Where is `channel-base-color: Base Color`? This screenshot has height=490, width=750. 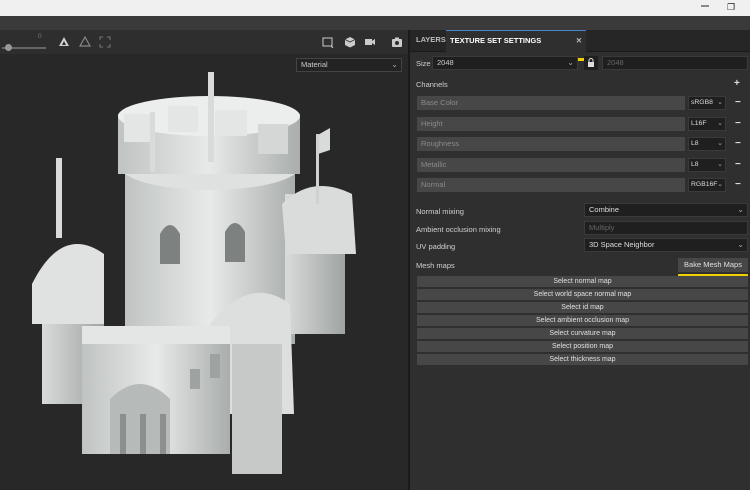
channel-base-color: Base Color is located at coordinates (551, 103).